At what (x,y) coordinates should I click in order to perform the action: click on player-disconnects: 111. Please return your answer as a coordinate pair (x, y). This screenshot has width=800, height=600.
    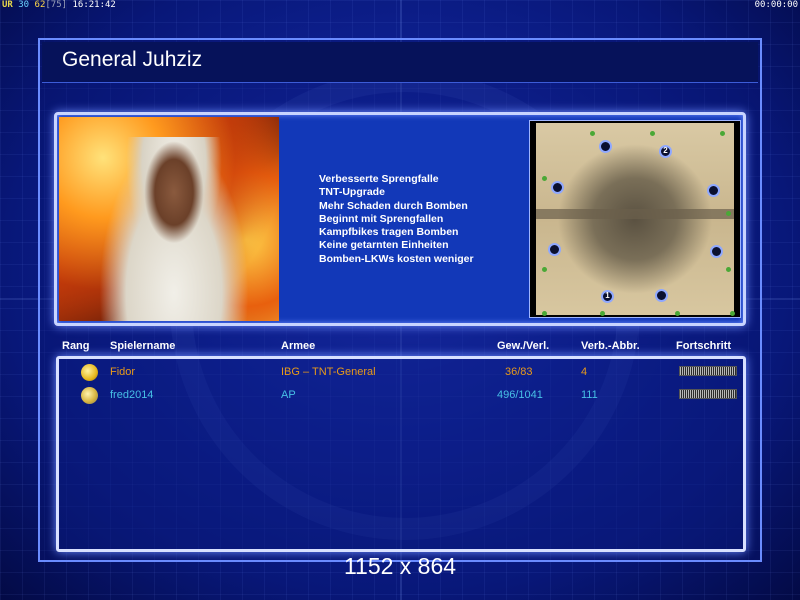
    Looking at the image, I should click on (589, 395).